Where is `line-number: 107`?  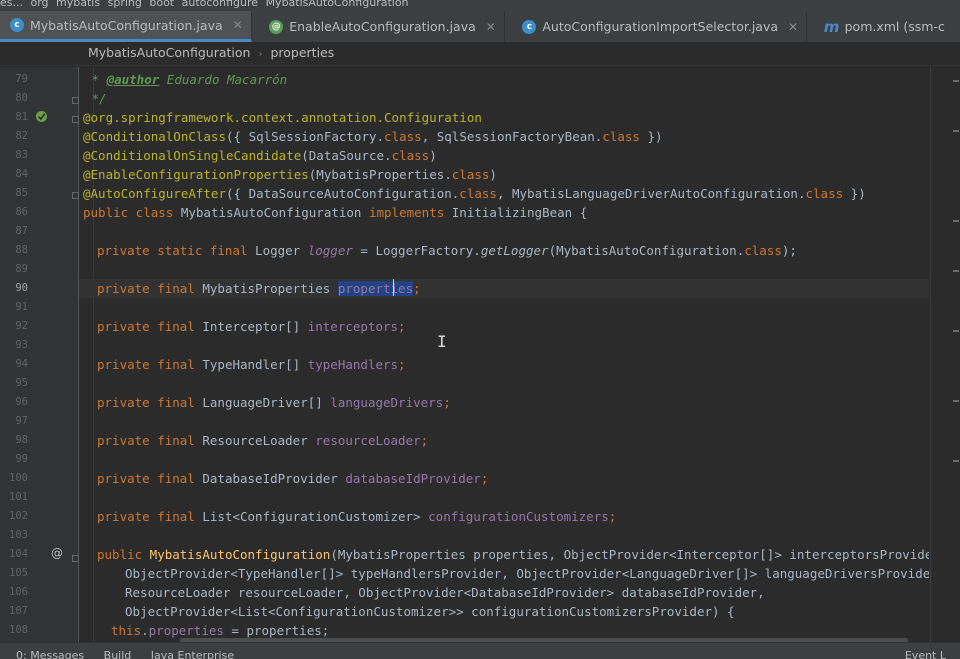
line-number: 107 is located at coordinates (18, 611).